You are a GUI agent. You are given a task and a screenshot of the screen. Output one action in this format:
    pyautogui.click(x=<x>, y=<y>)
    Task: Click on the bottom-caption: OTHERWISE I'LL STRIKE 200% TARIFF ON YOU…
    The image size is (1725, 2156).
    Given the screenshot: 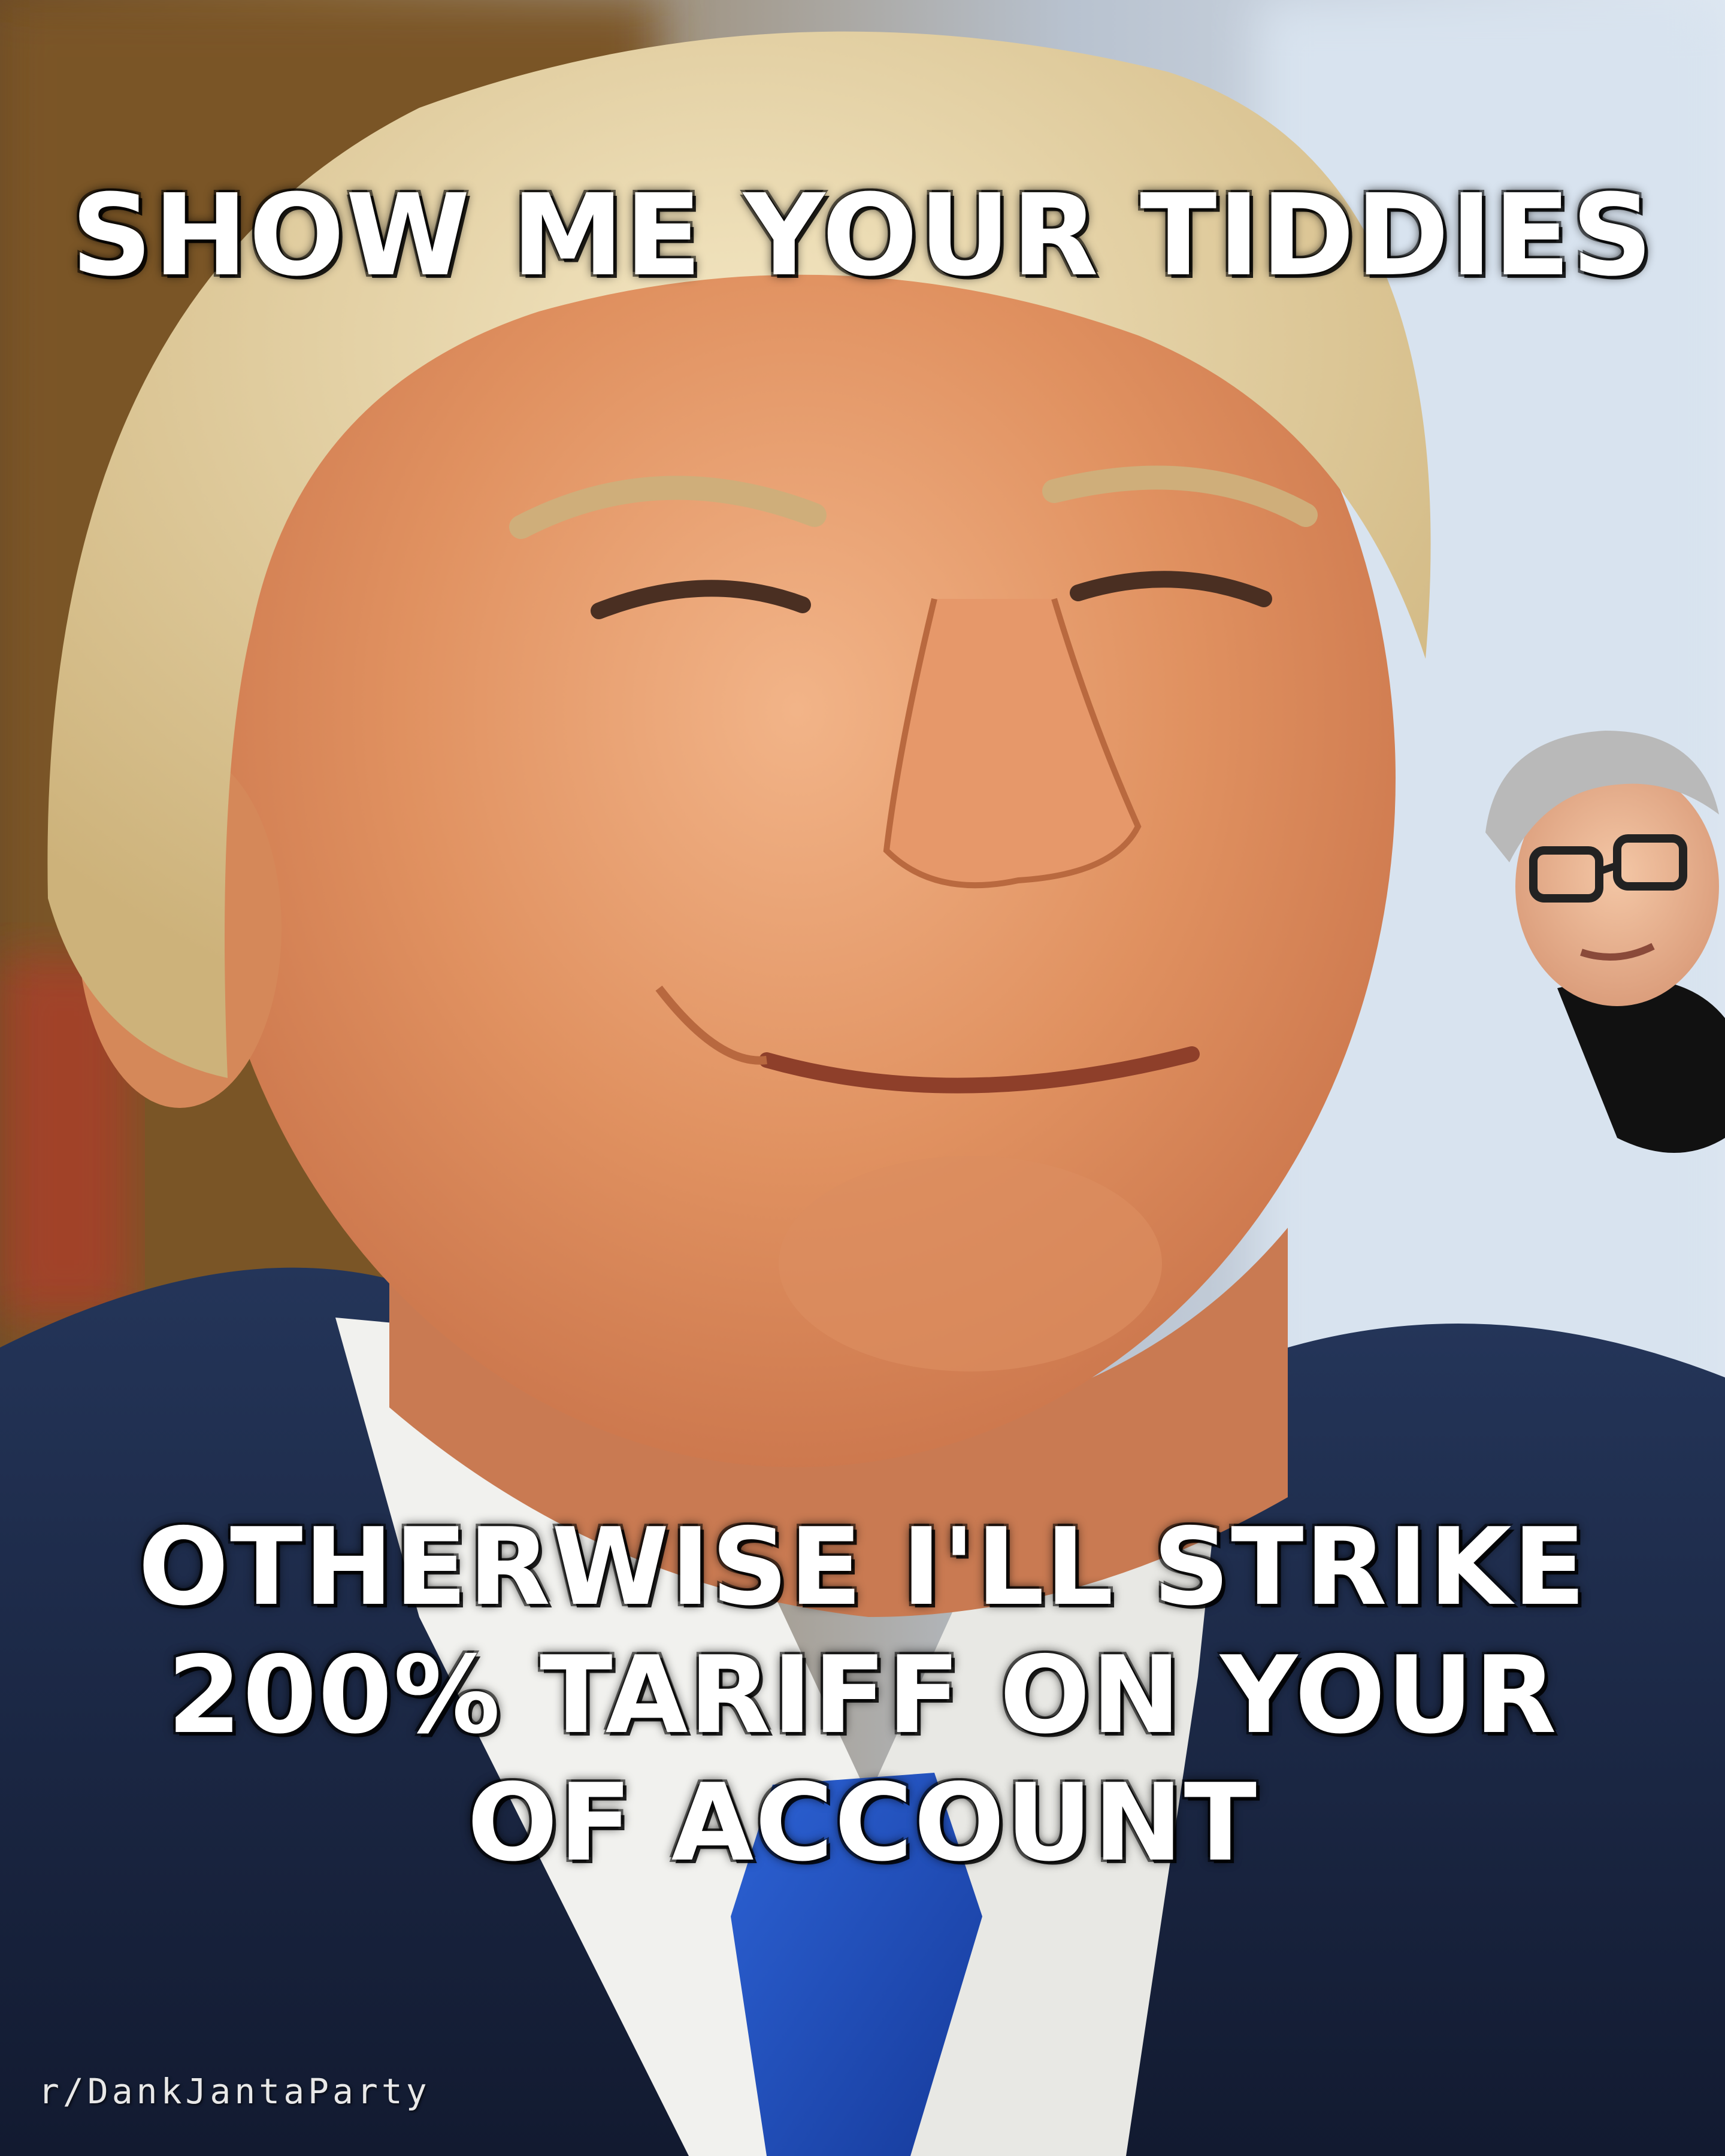 What is the action you would take?
    pyautogui.click(x=862, y=1695)
    